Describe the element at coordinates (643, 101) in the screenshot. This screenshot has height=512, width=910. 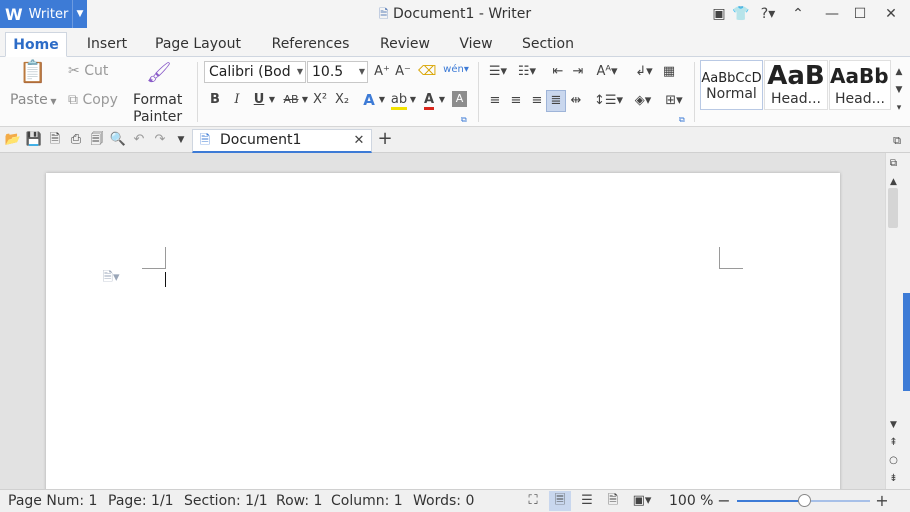
I see `paragraph-shading-icon: ◈▾` at that location.